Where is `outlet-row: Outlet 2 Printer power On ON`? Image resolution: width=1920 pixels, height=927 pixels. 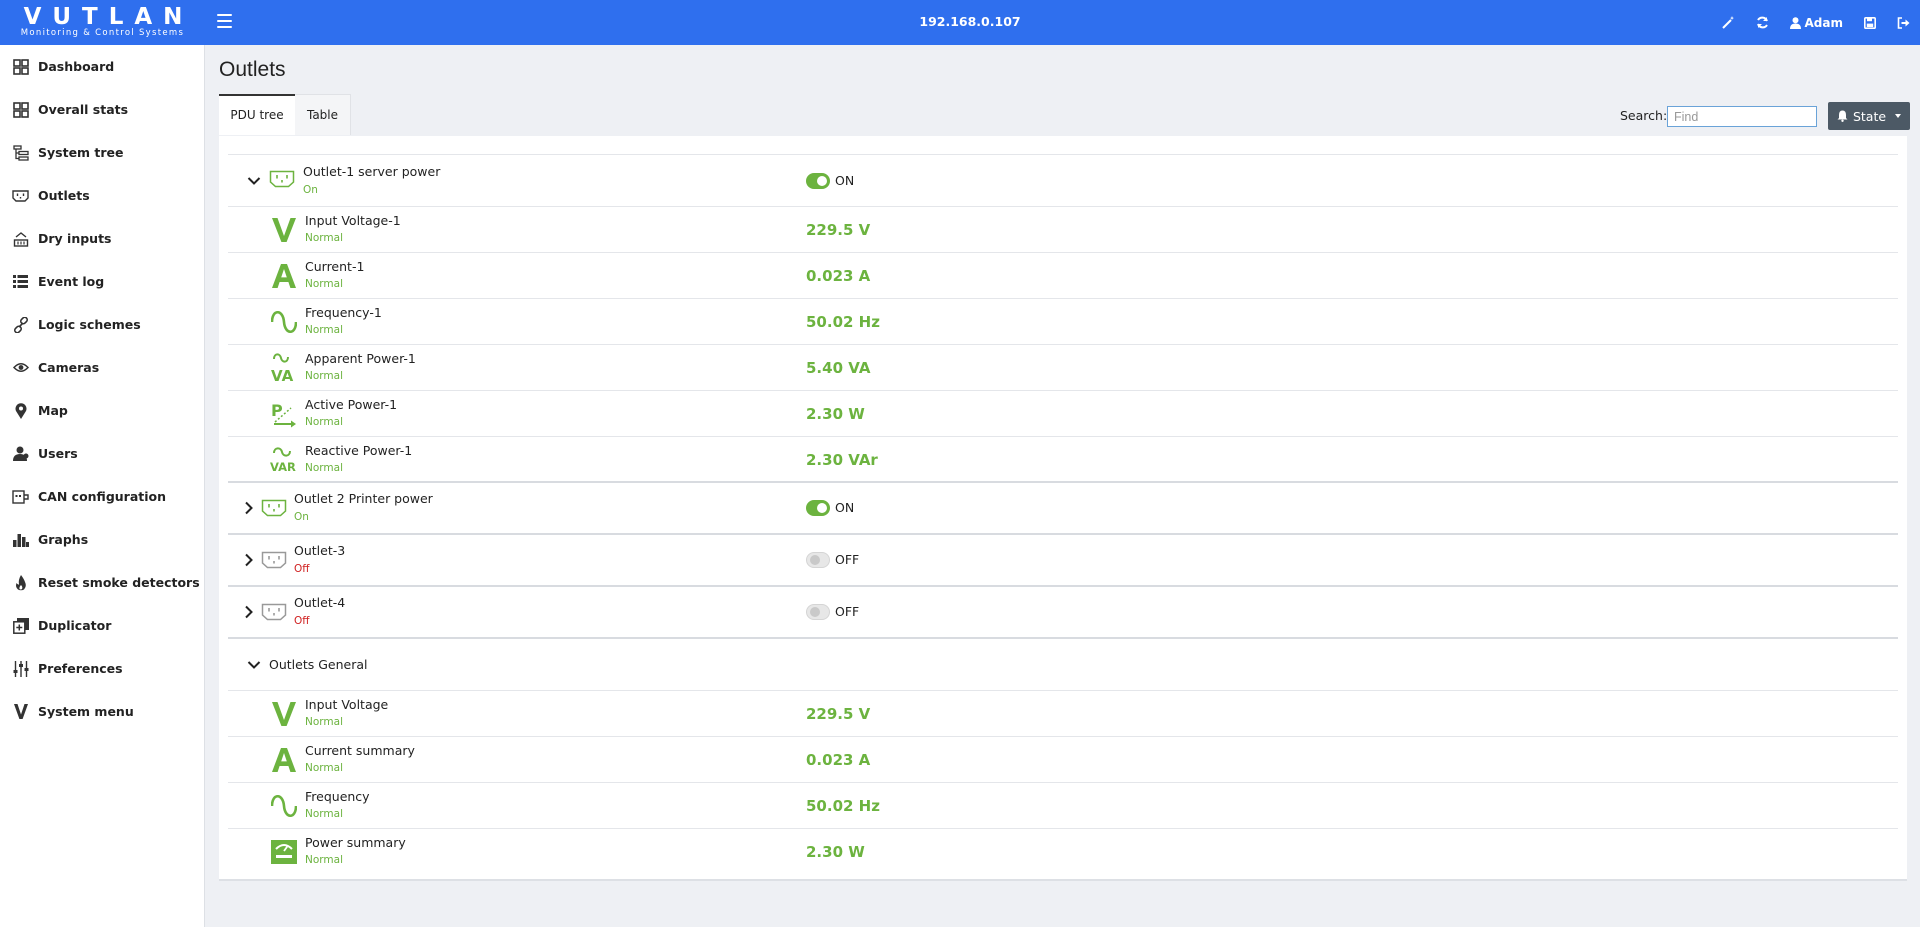 outlet-row: Outlet 2 Printer power On ON is located at coordinates (1063, 509).